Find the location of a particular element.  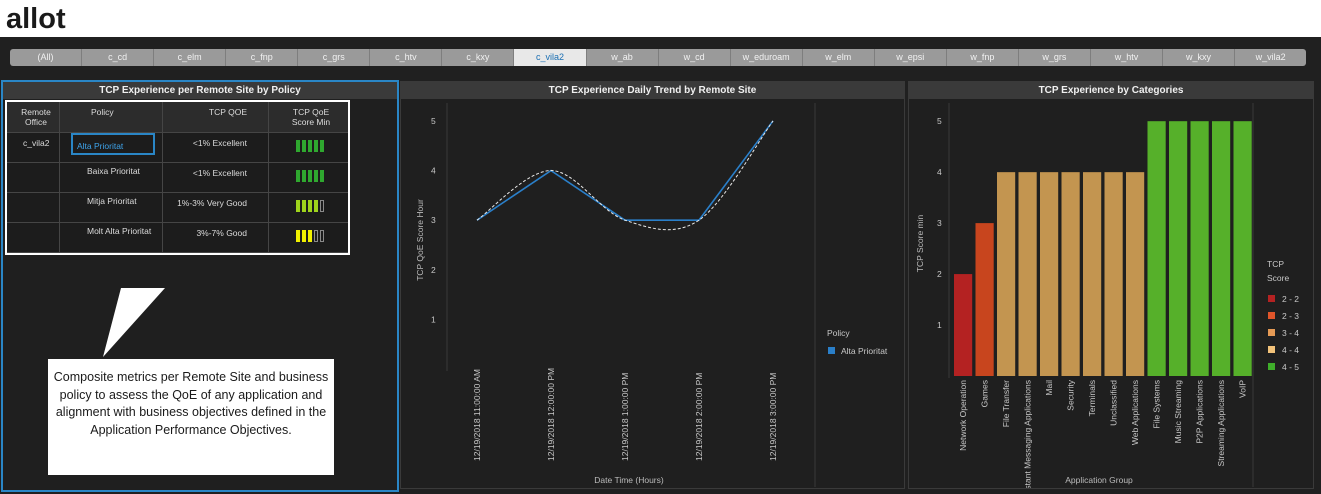

logo-text: allot is located at coordinates (36, 18).